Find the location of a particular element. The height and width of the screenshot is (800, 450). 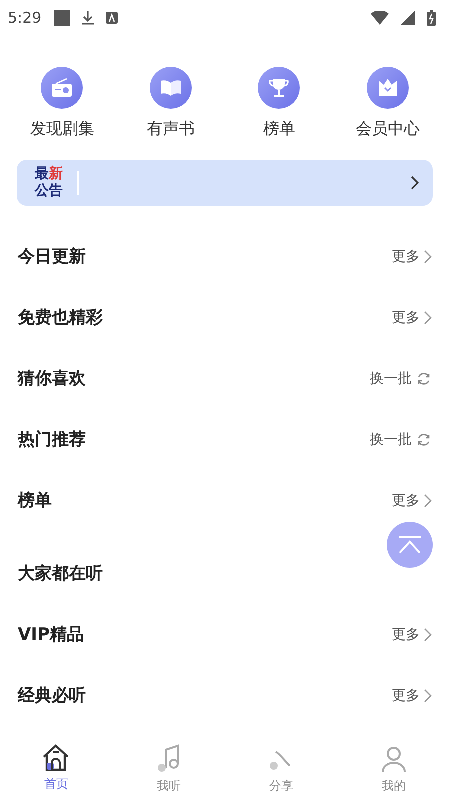

notice-badge-highlight: 新 is located at coordinates (56, 174).